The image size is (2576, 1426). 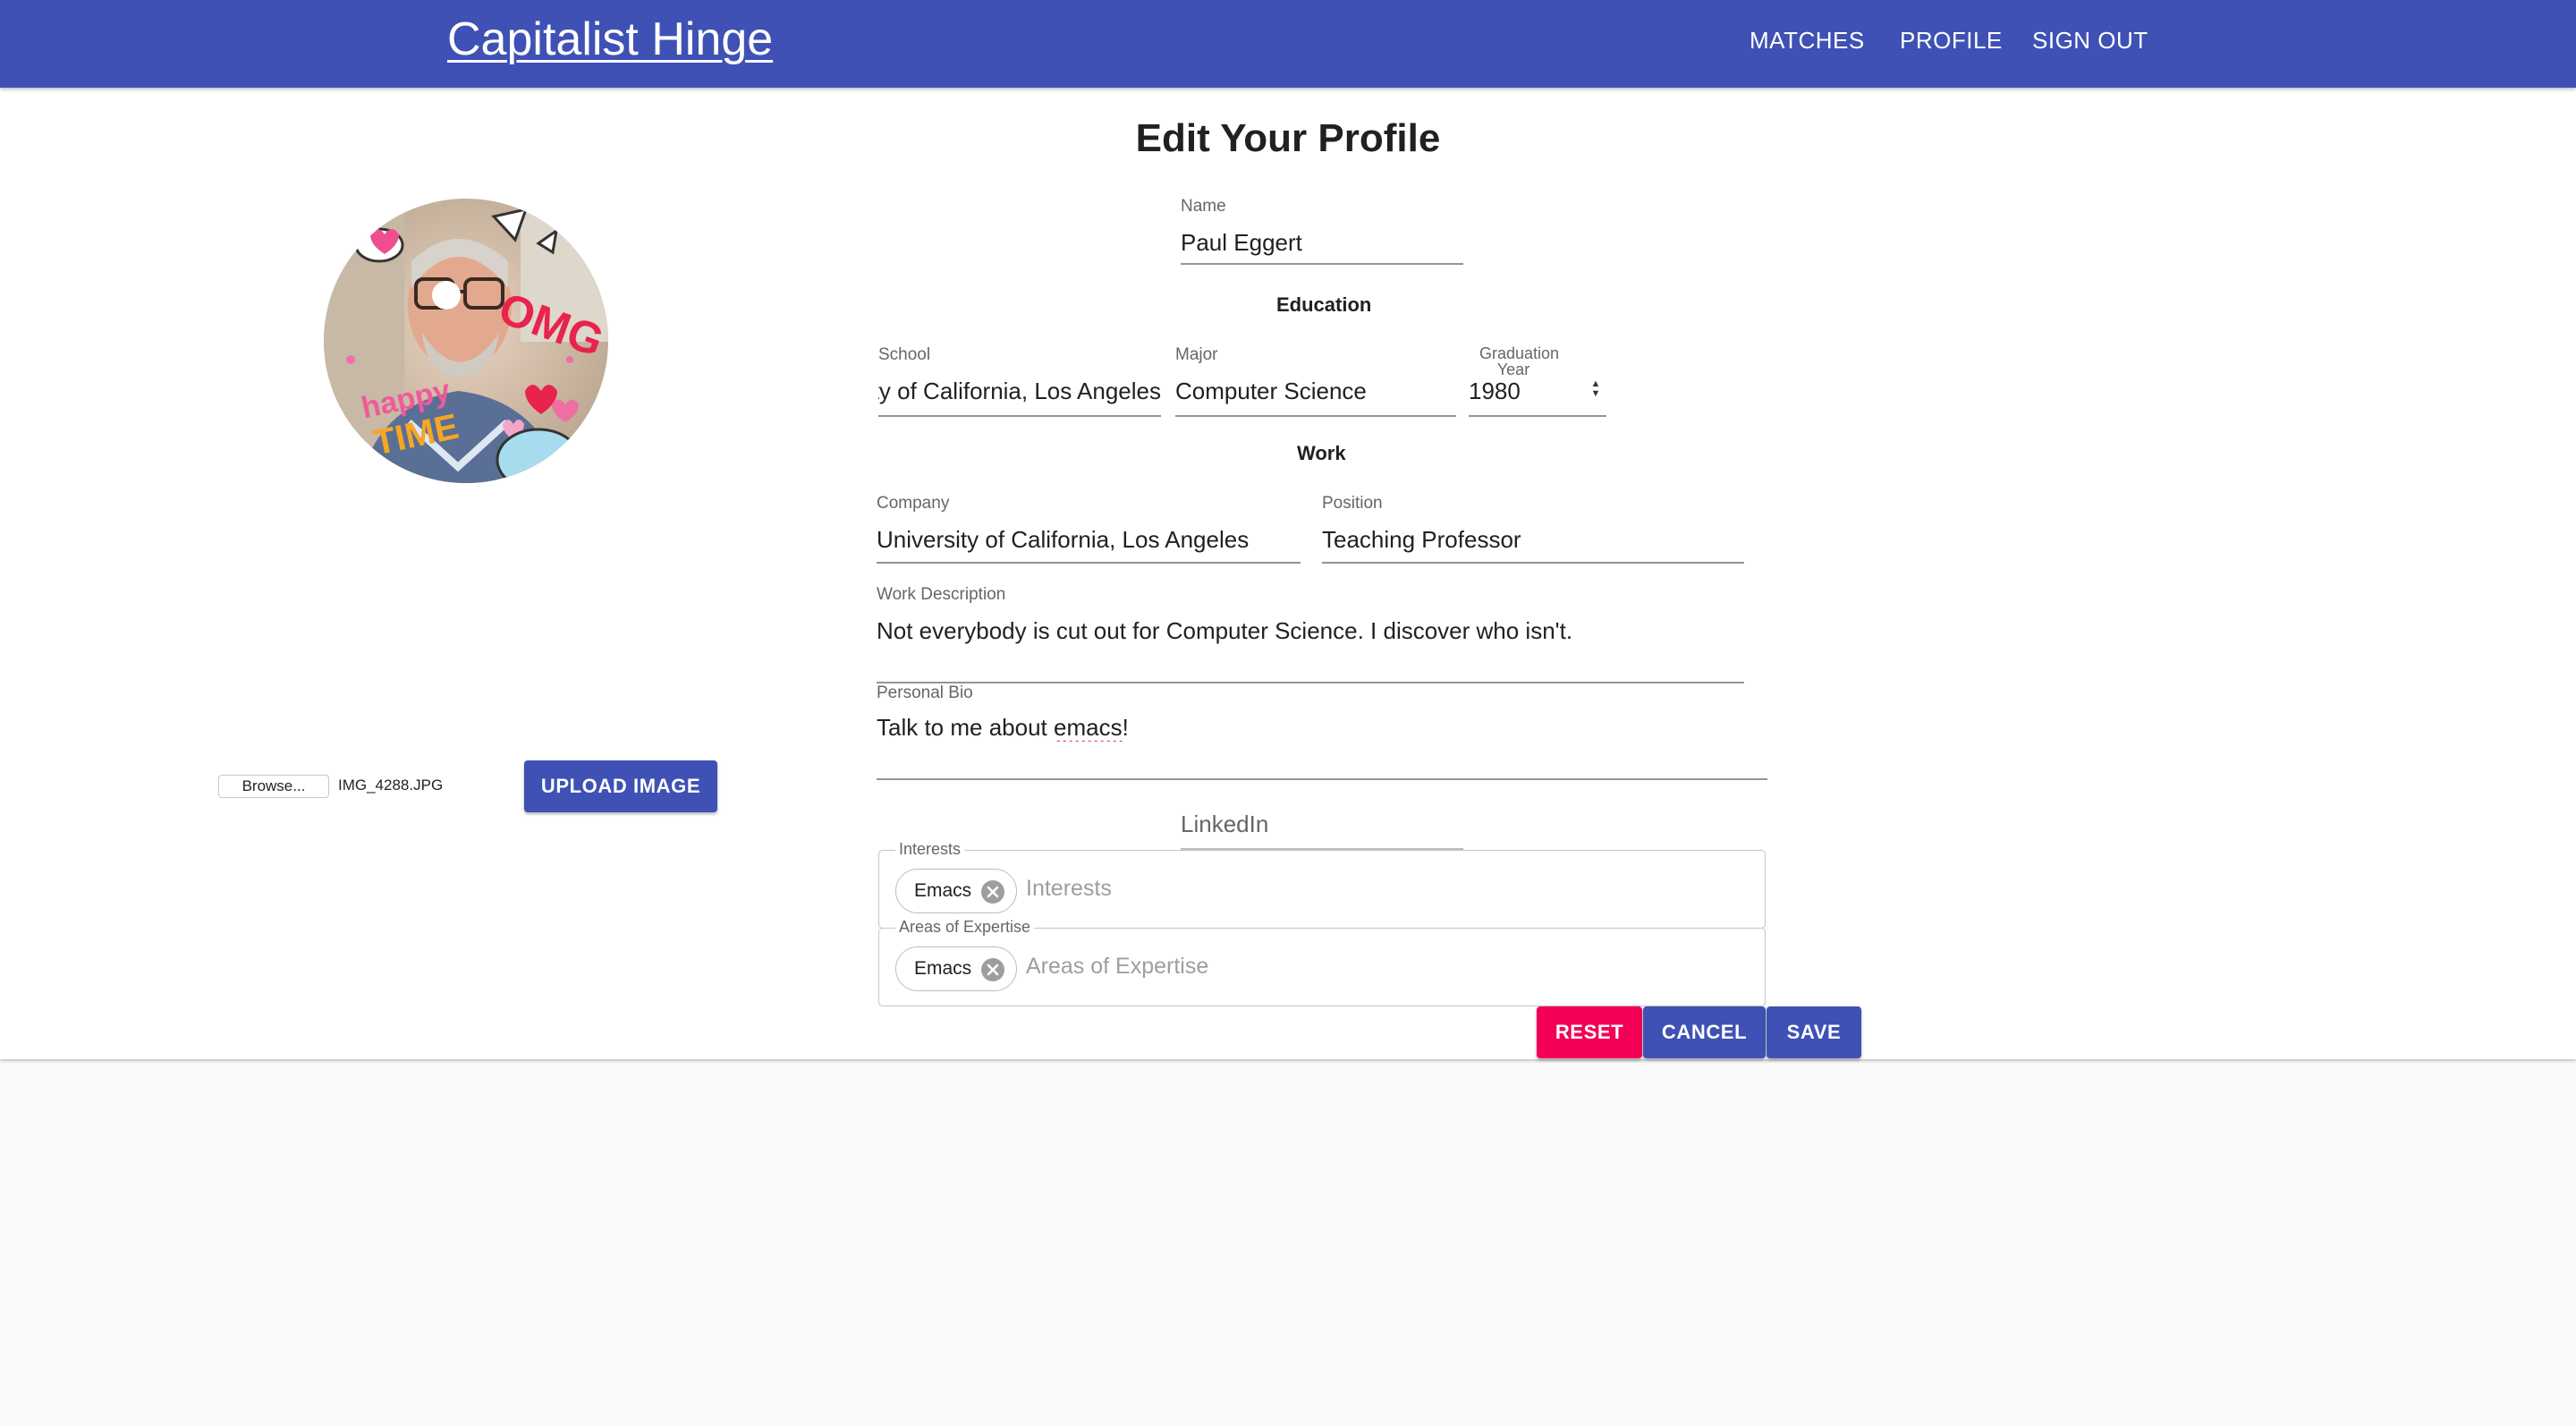 What do you see at coordinates (620, 786) in the screenshot?
I see `upload-image-button: UPLOAD IMAGE` at bounding box center [620, 786].